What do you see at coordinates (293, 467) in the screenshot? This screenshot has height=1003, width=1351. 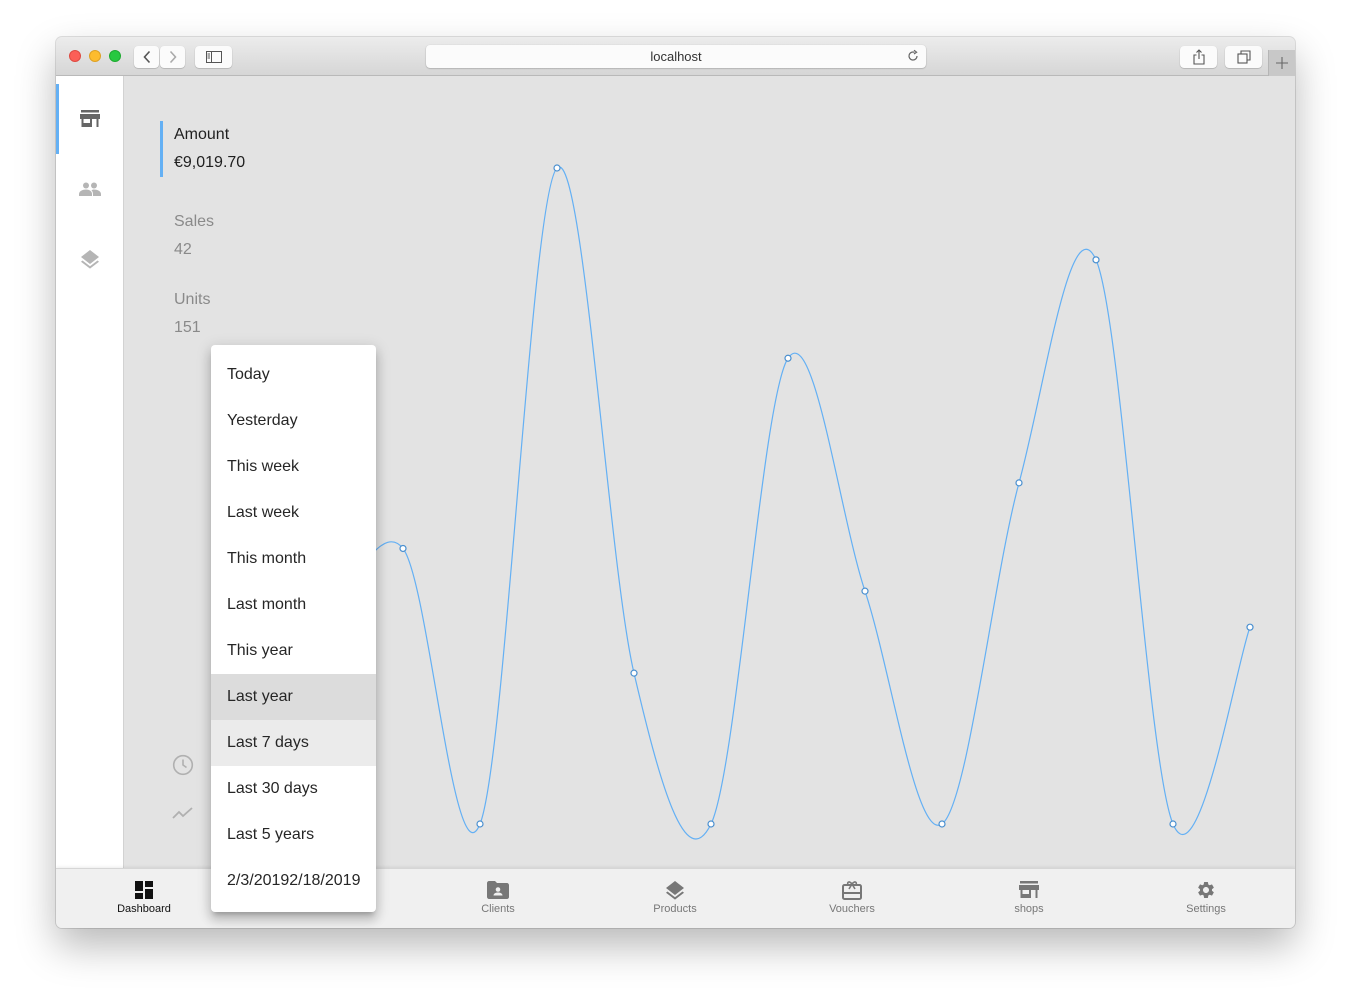 I see `period-option: This week` at bounding box center [293, 467].